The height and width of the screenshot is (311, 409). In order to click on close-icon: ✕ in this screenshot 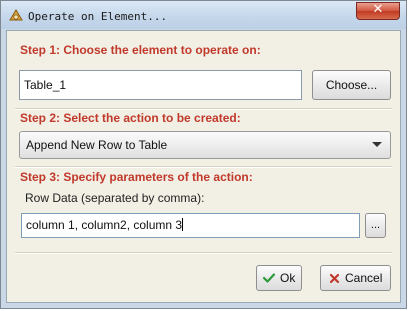, I will do `click(378, 9)`.